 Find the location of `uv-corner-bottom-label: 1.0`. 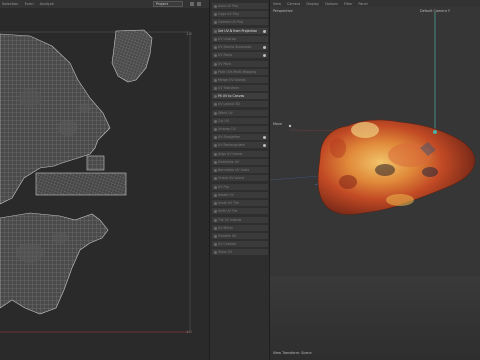

uv-corner-bottom-label: 1.0 is located at coordinates (189, 332).